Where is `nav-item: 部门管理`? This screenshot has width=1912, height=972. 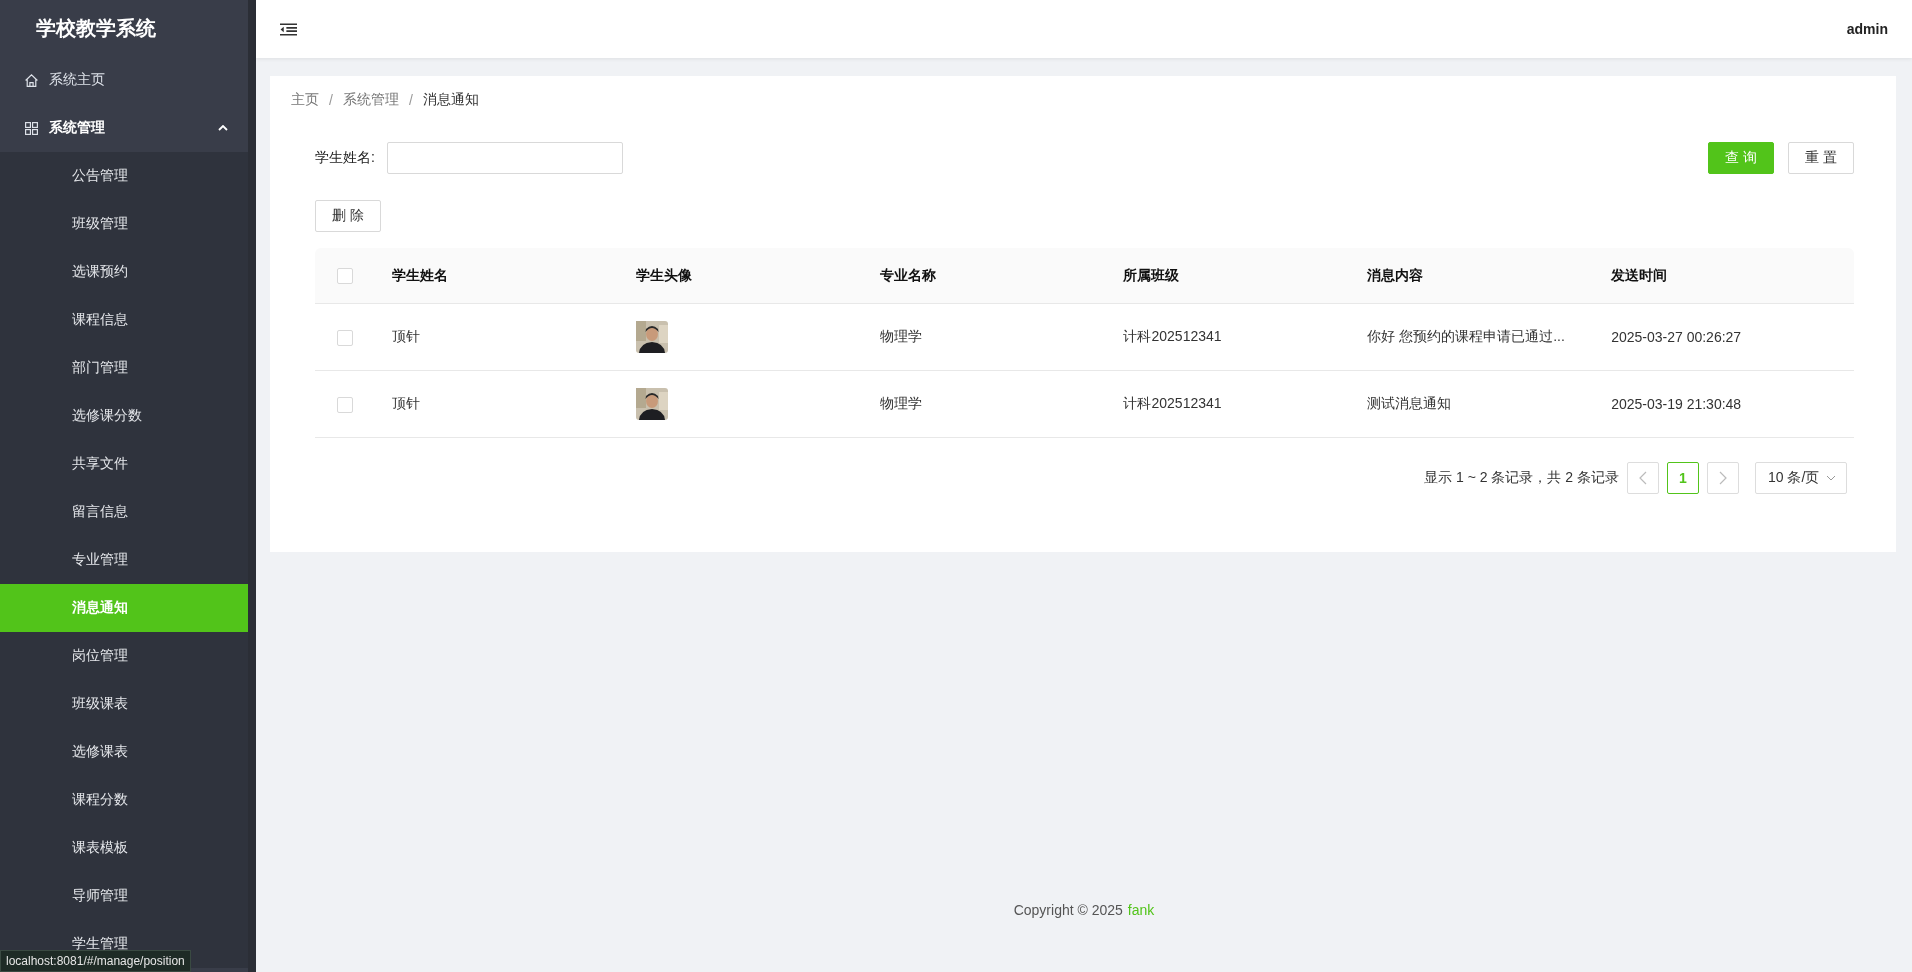
nav-item: 部门管理 is located at coordinates (124, 368).